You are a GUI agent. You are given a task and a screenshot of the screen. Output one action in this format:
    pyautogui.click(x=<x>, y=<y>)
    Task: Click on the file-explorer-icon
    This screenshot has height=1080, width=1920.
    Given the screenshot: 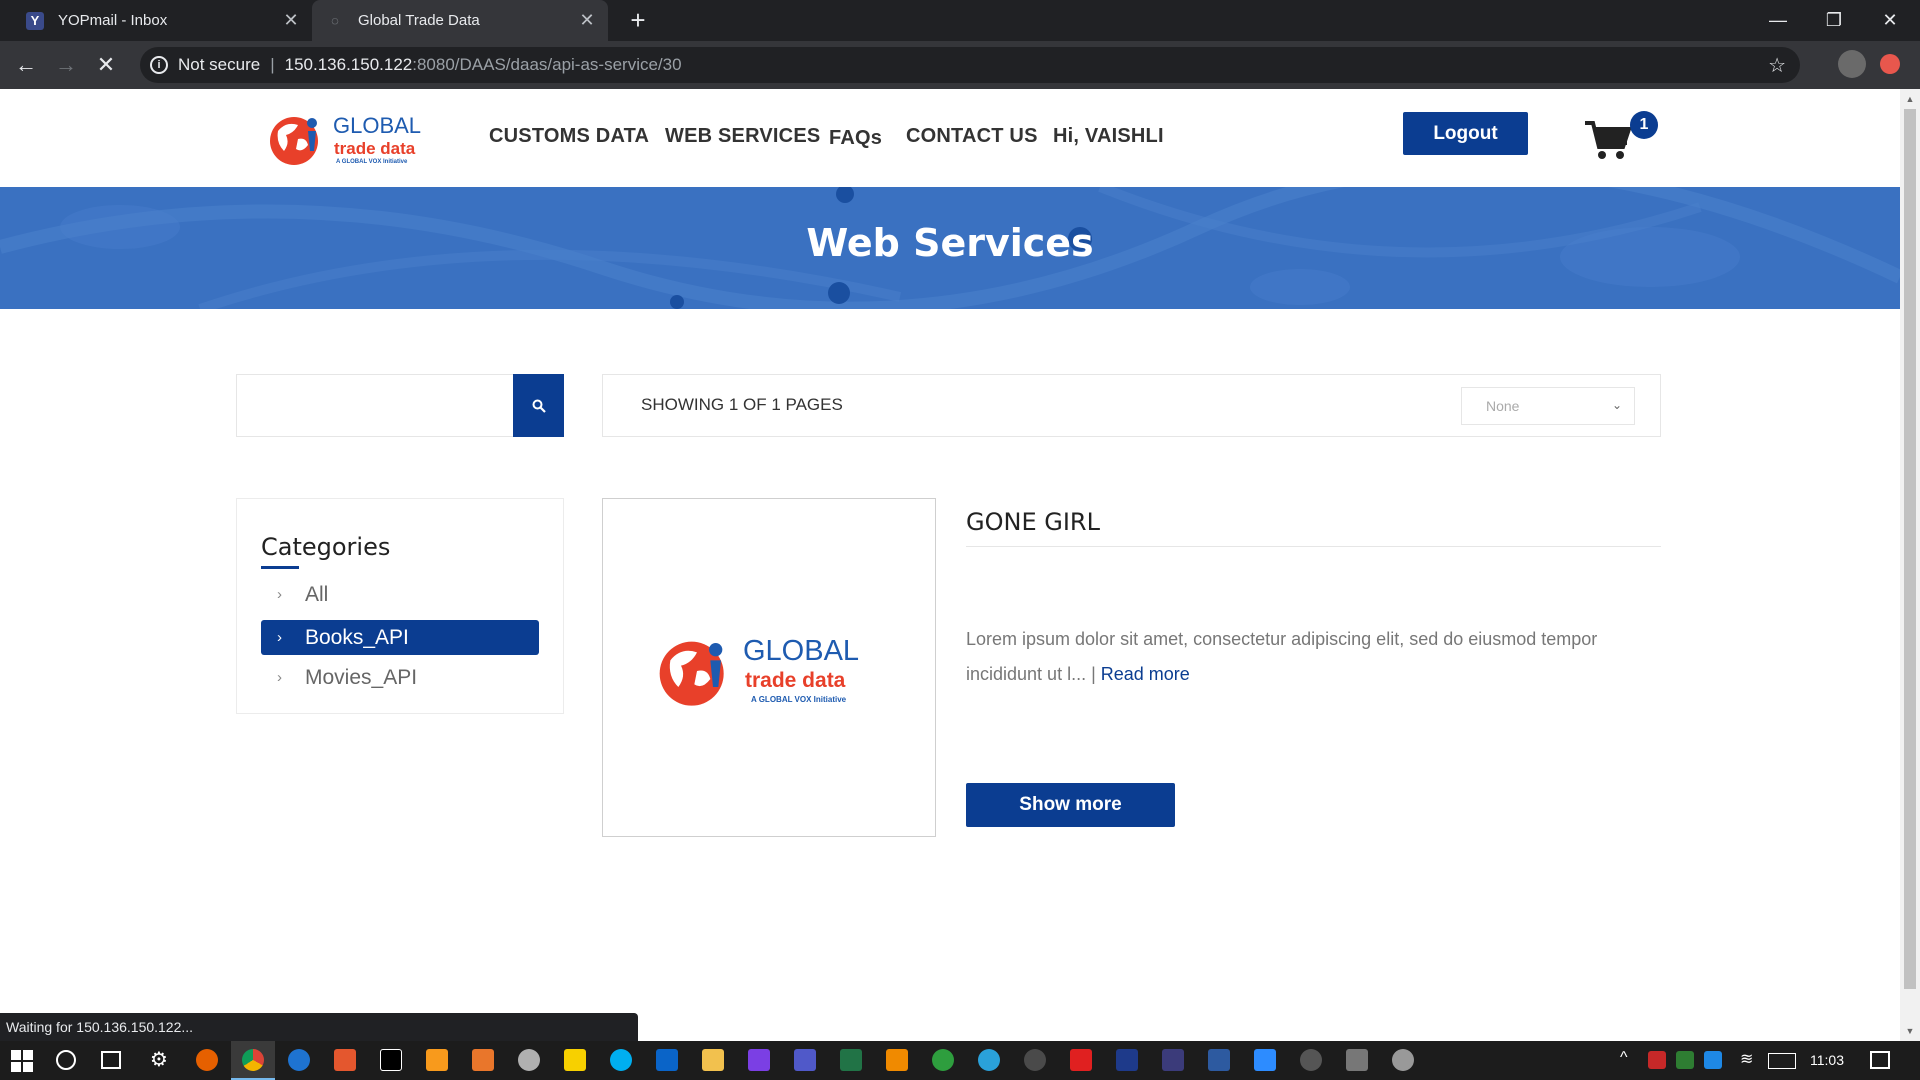 What is the action you would take?
    pyautogui.click(x=713, y=1060)
    